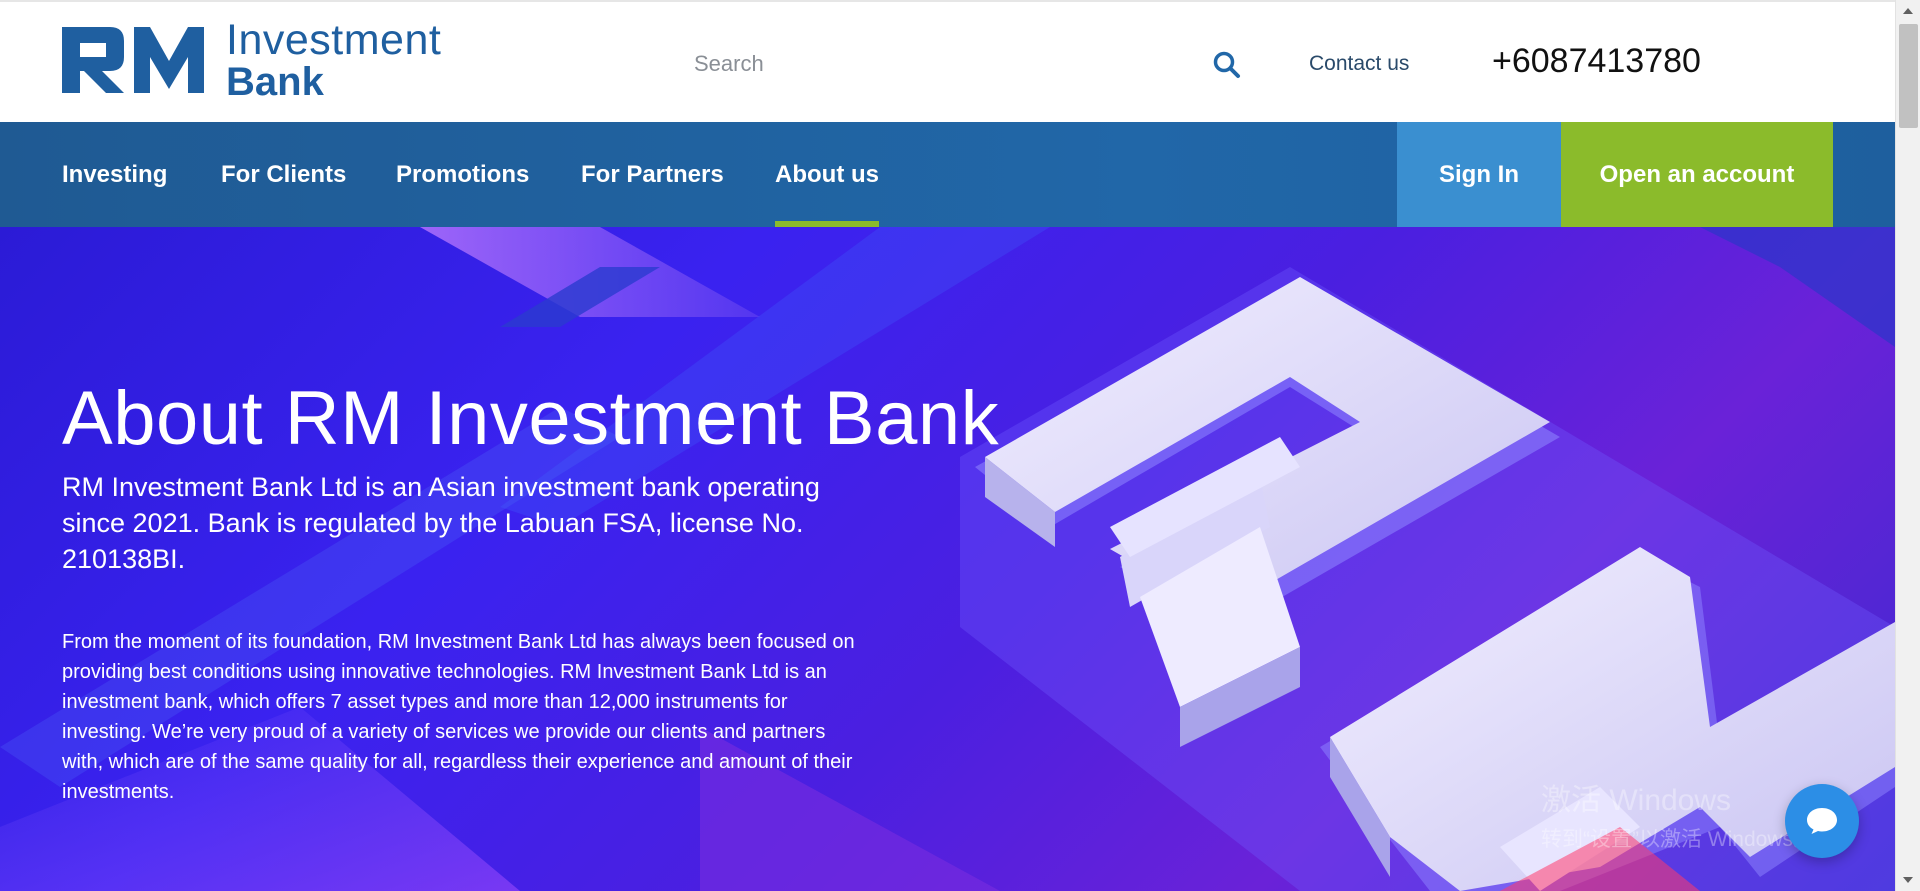  I want to click on chat-button, so click(1822, 821).